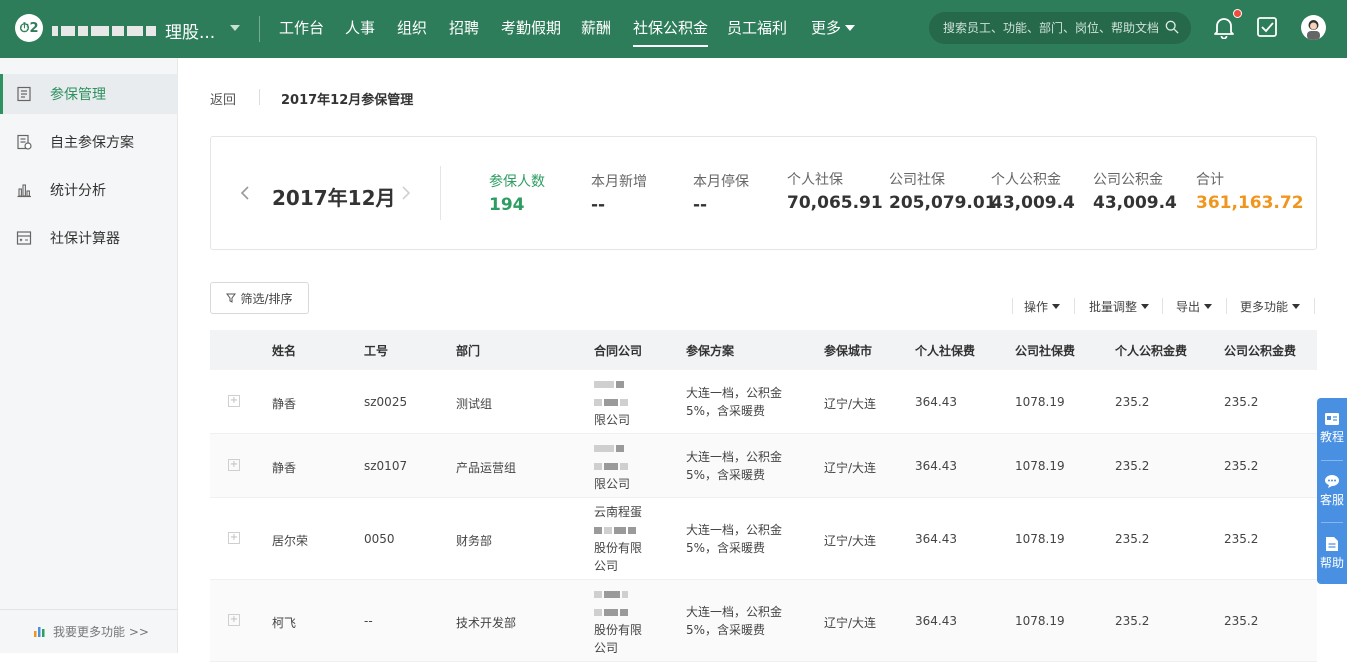  I want to click on sidebar-item-statistics: 统计分析, so click(89, 190).